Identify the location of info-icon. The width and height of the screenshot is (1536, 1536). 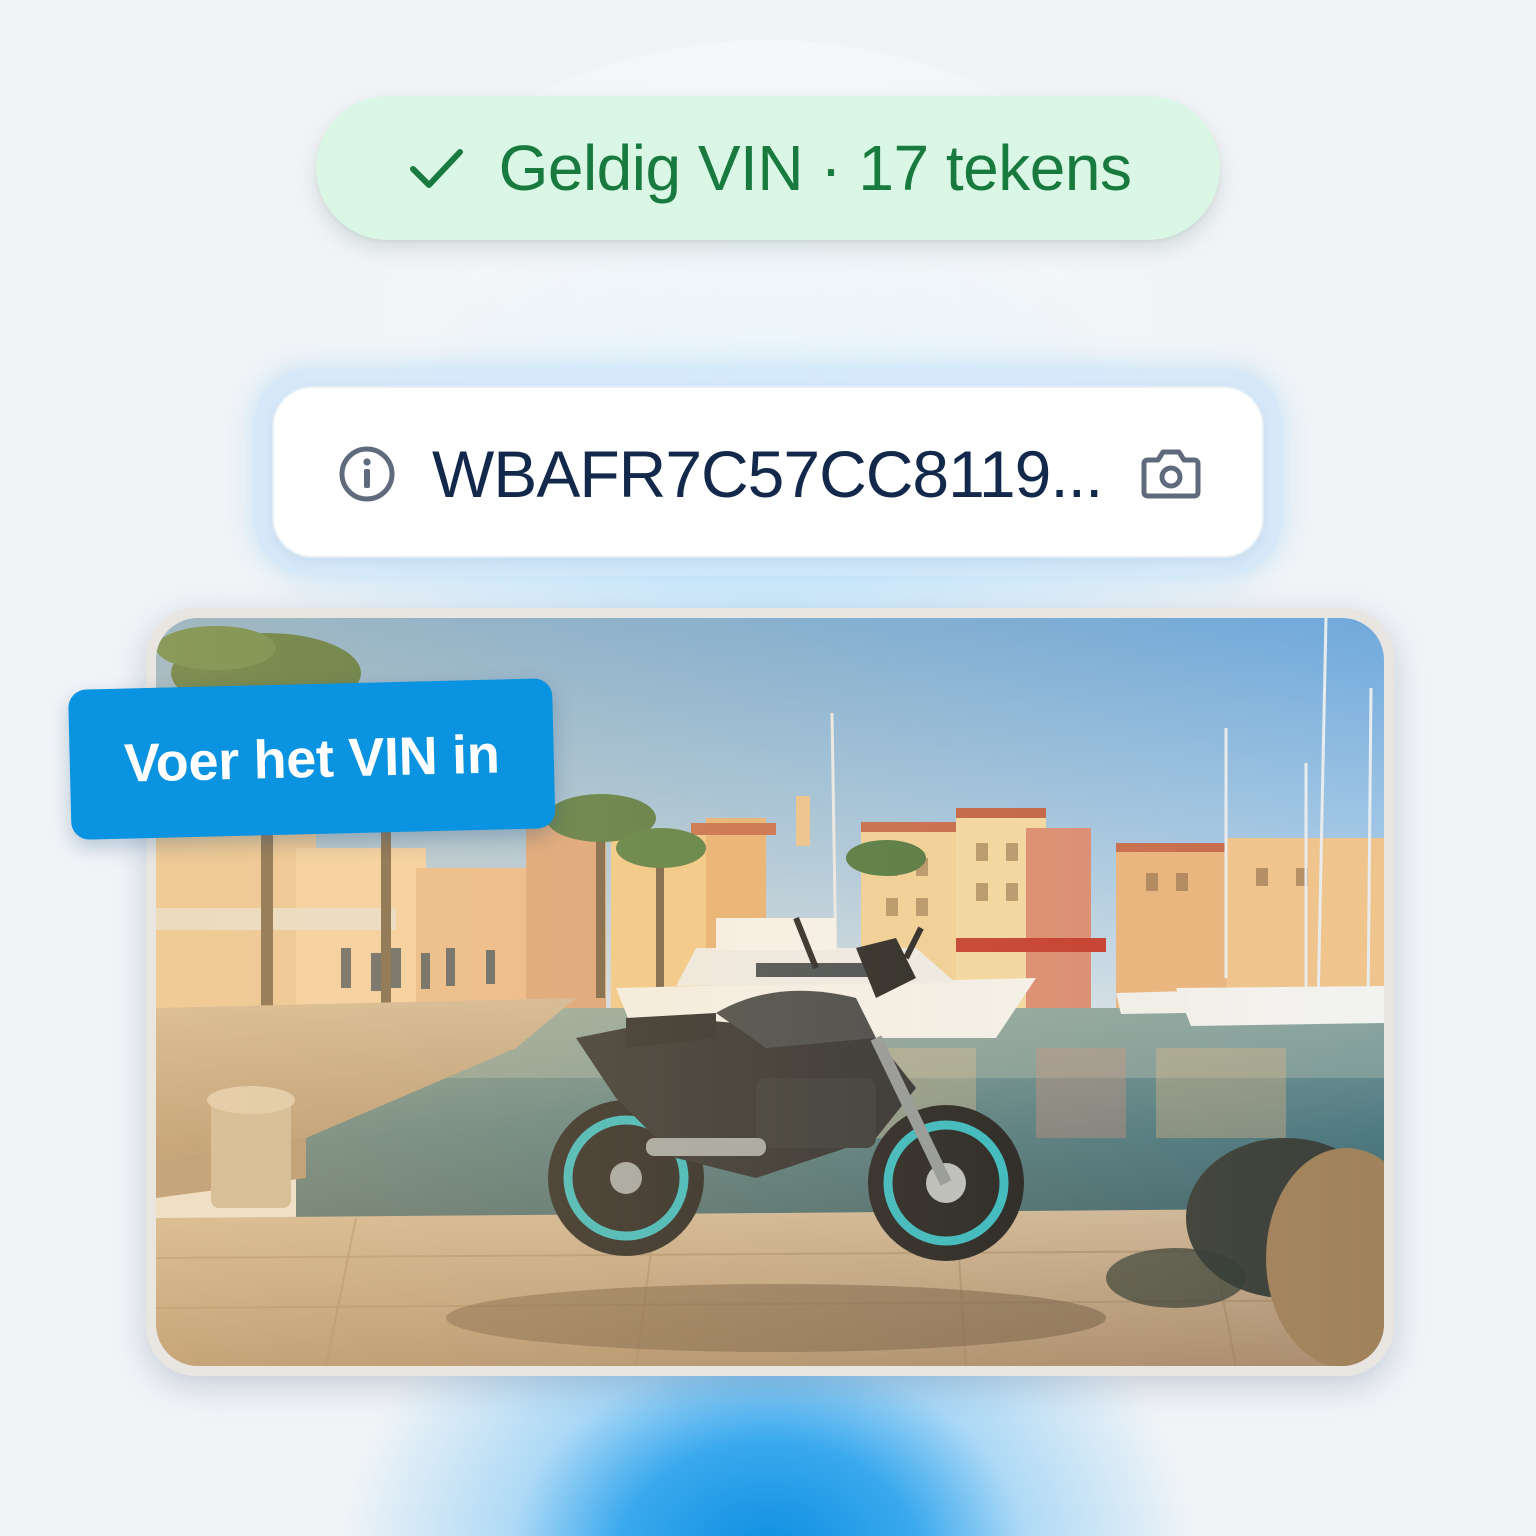
(367, 474).